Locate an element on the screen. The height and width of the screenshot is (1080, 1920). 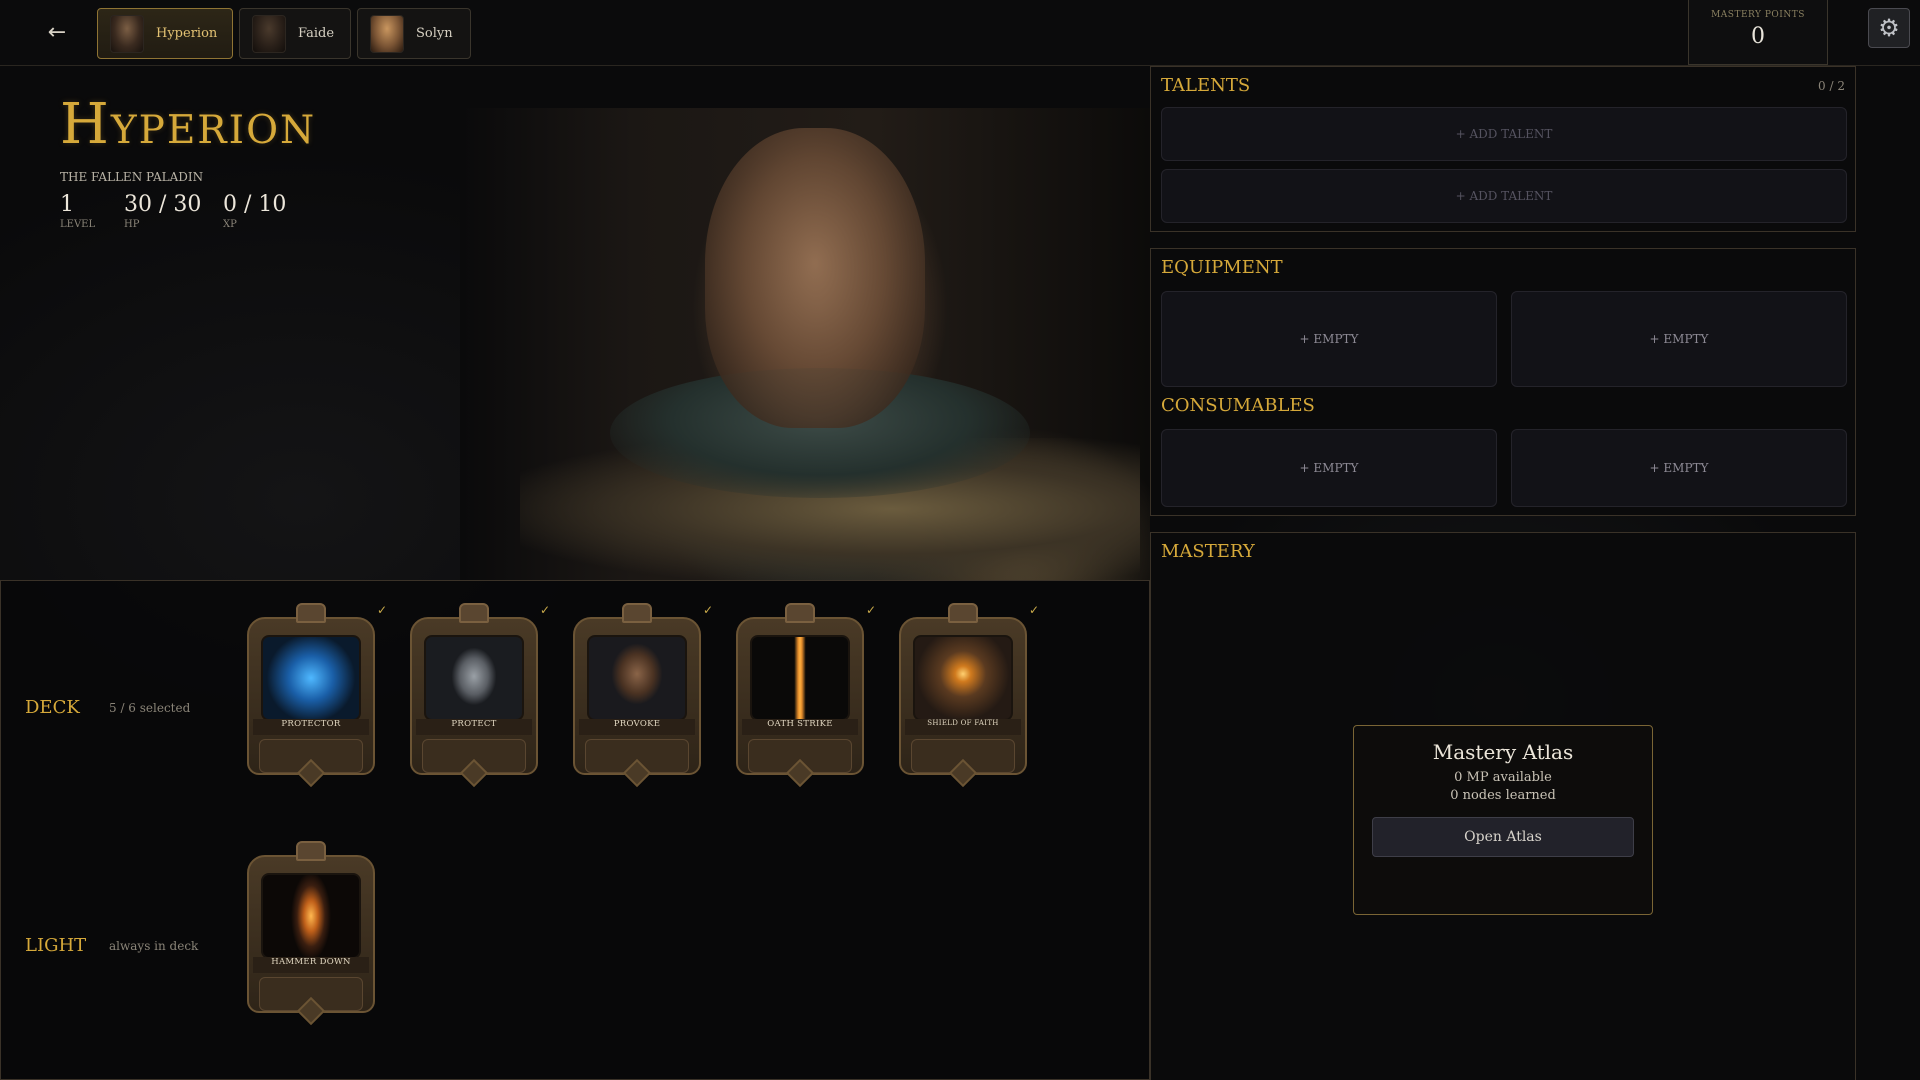
stat-hp: 30 / 30 HP is located at coordinates (162, 211).